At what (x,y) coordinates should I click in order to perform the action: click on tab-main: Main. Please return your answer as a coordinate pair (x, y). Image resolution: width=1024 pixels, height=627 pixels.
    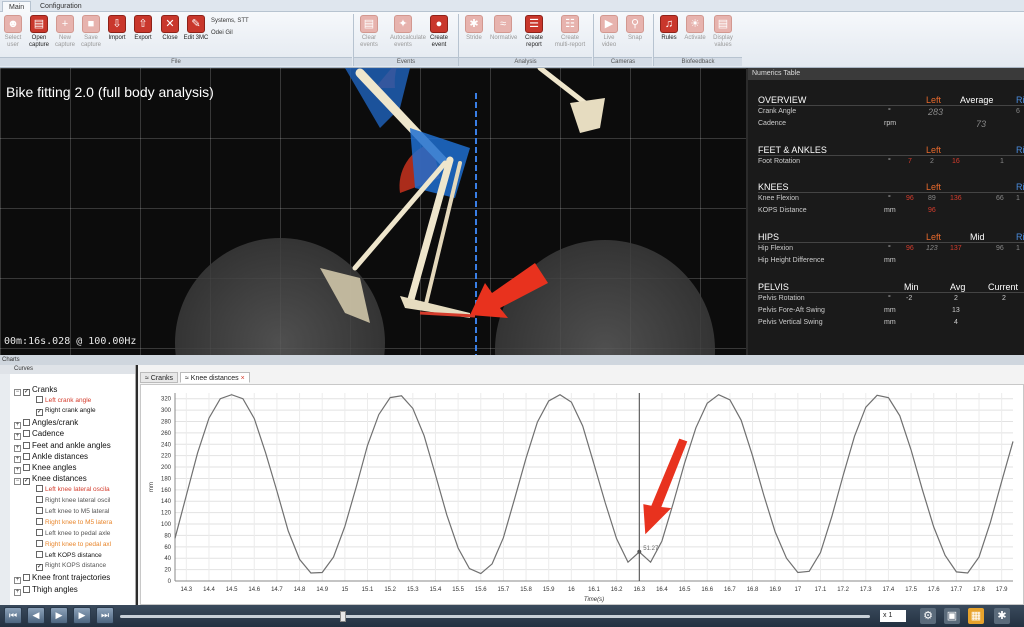
    Looking at the image, I should click on (17, 6).